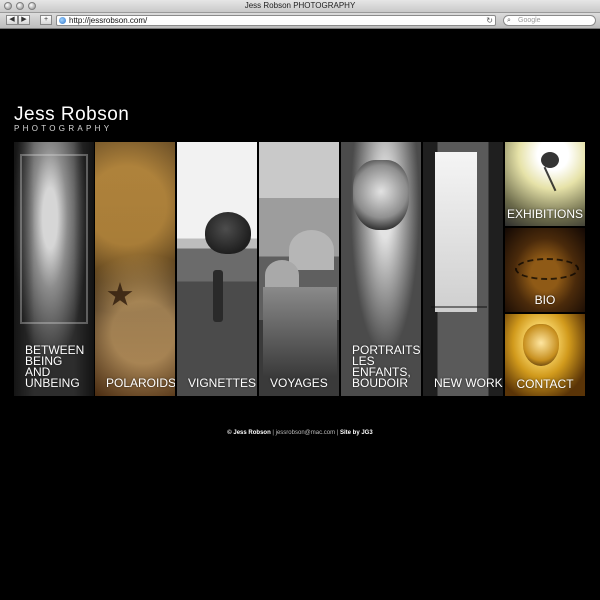 The width and height of the screenshot is (600, 600). I want to click on logo-name: Jess Robson, so click(72, 114).